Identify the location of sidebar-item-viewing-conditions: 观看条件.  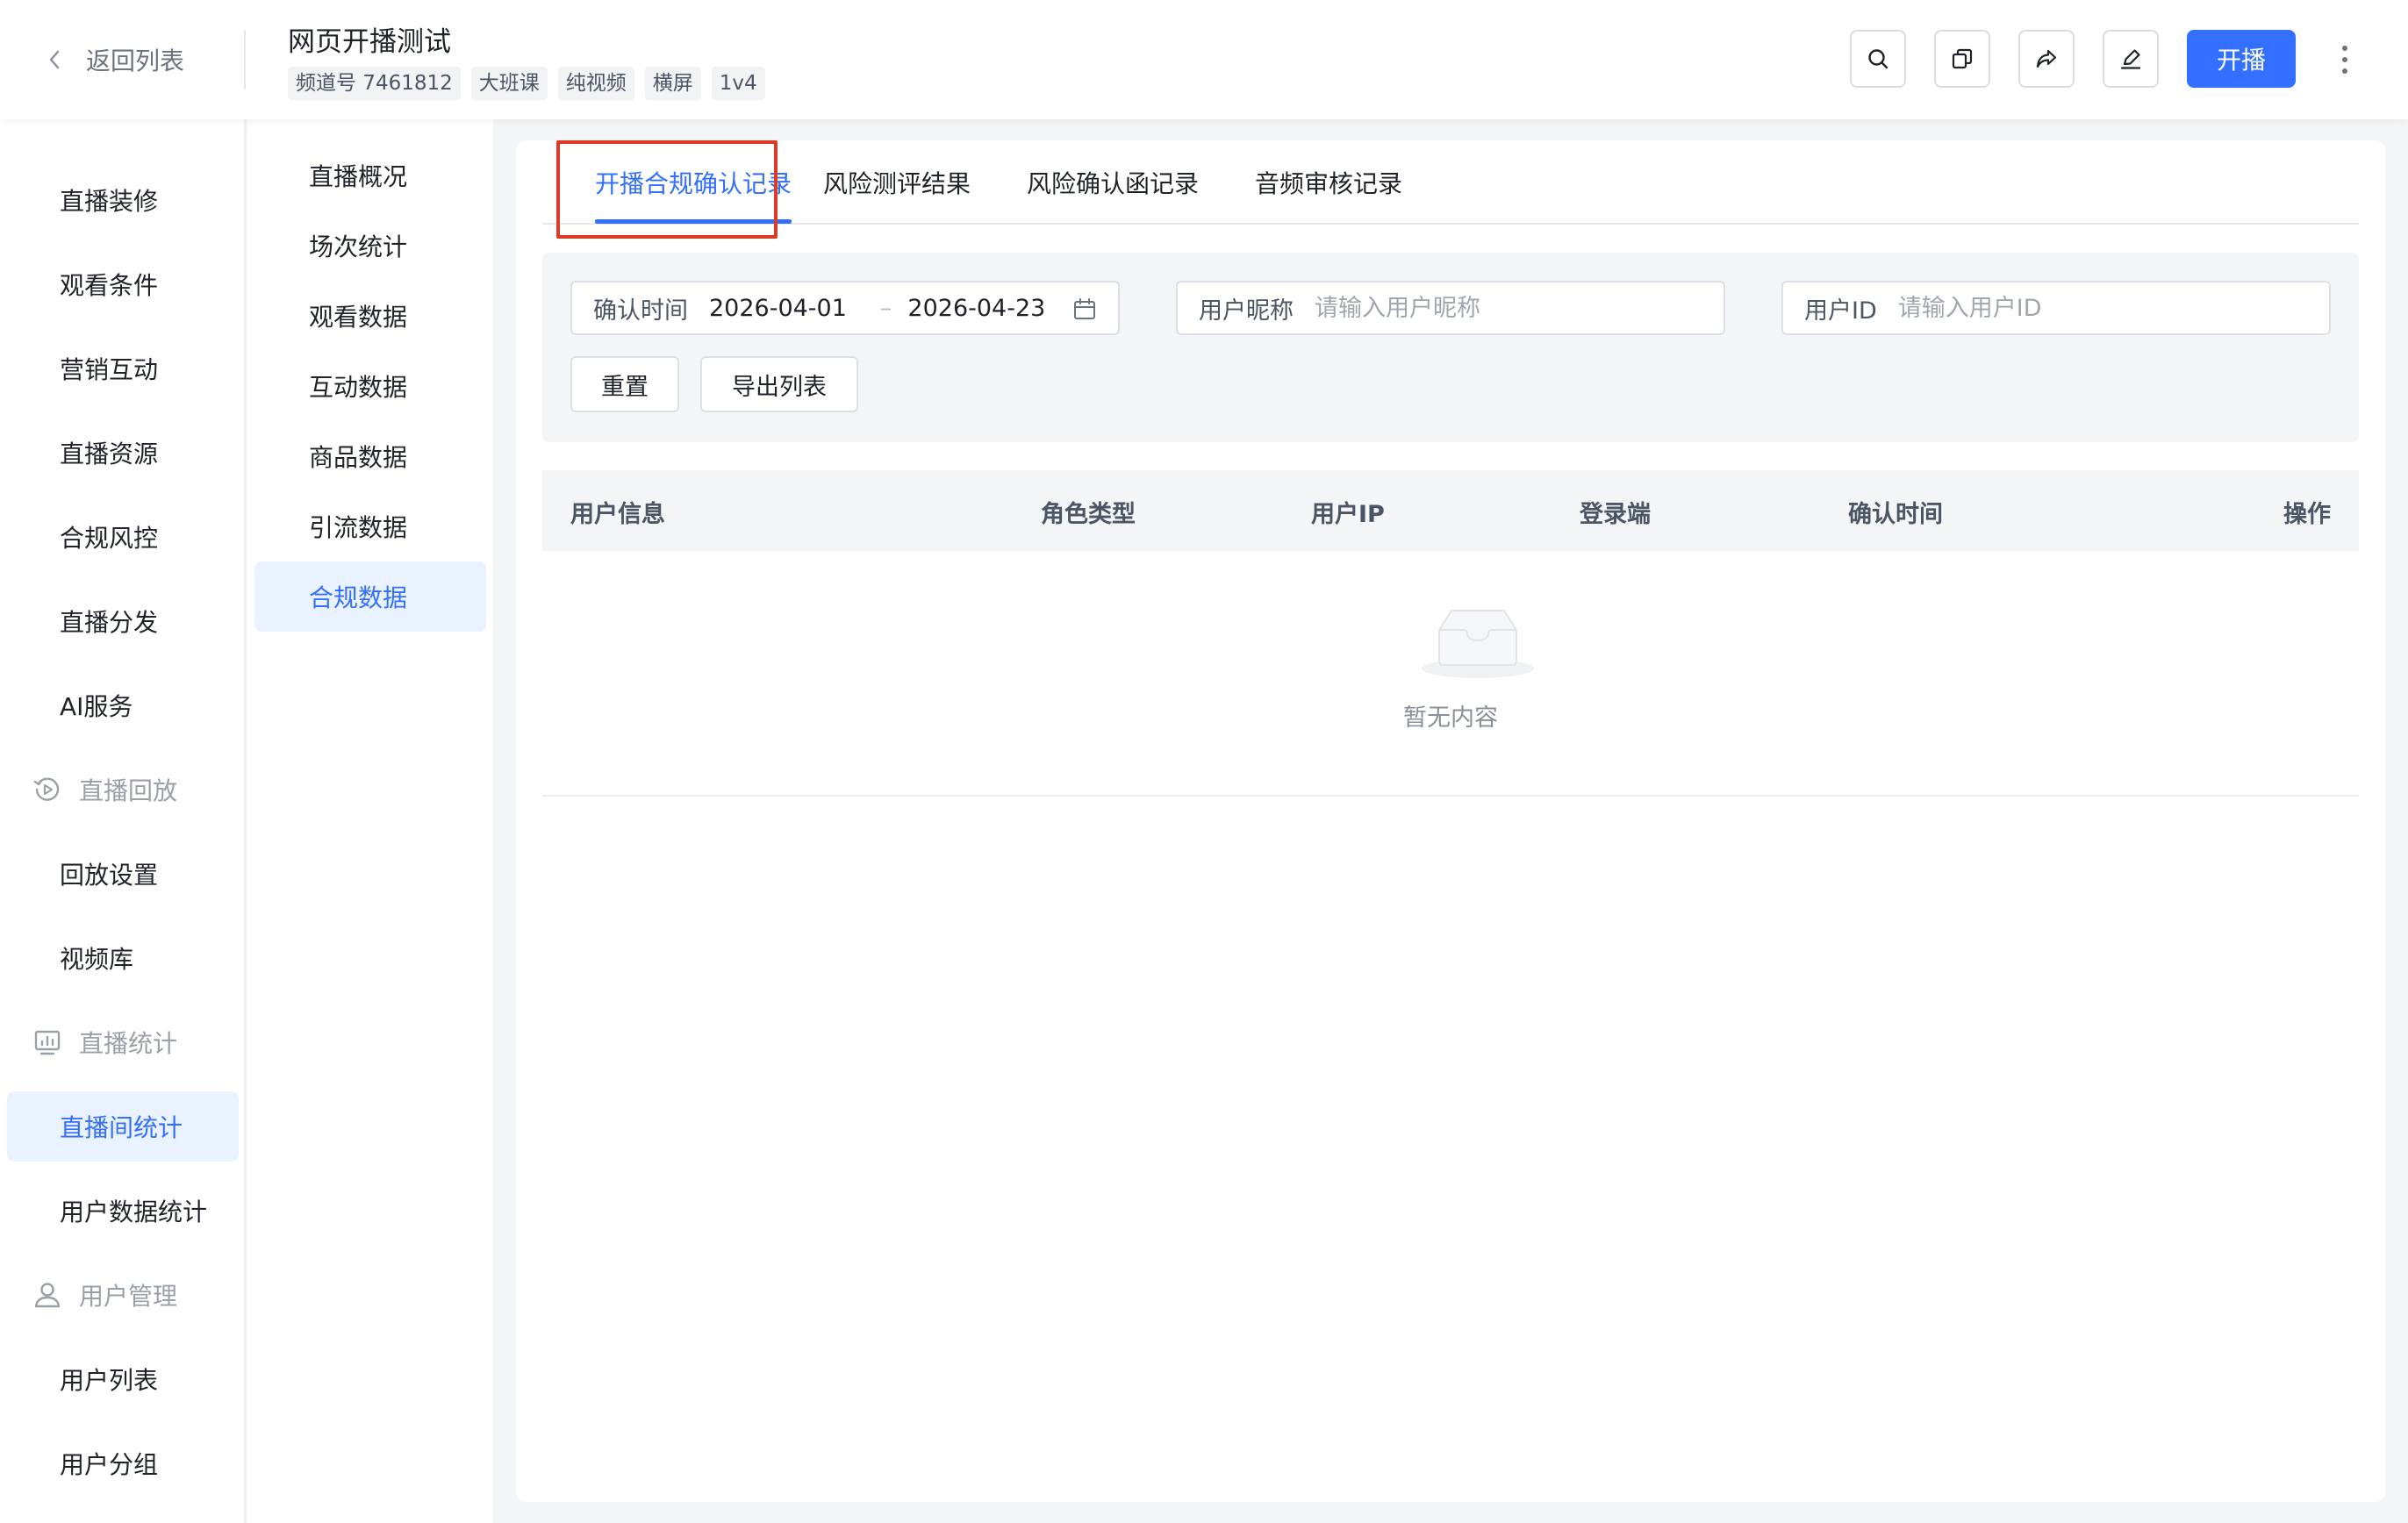
(123, 284).